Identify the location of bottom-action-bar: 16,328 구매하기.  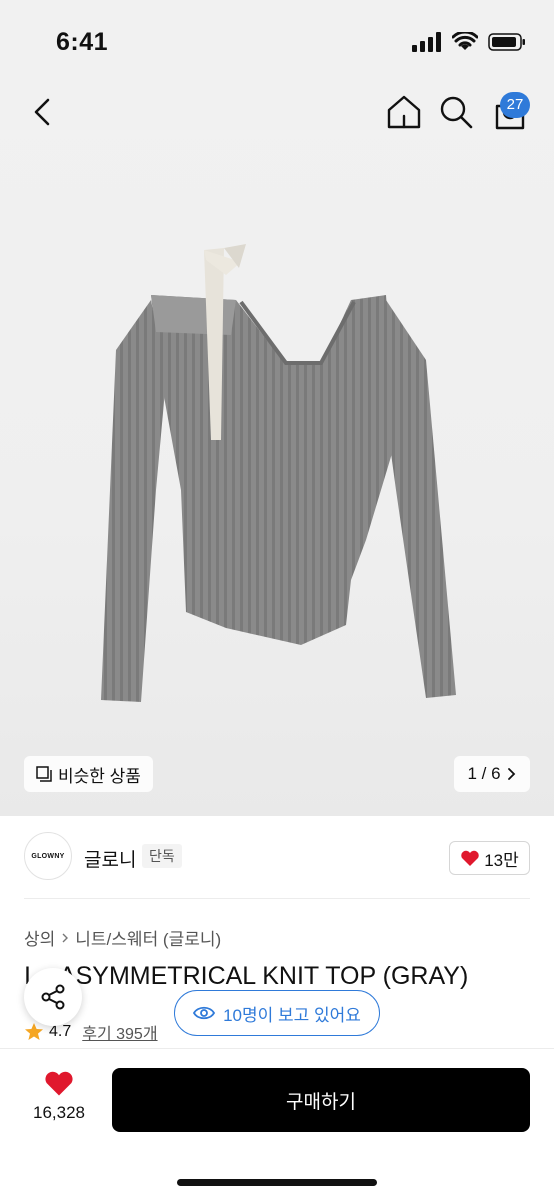
(277, 1124).